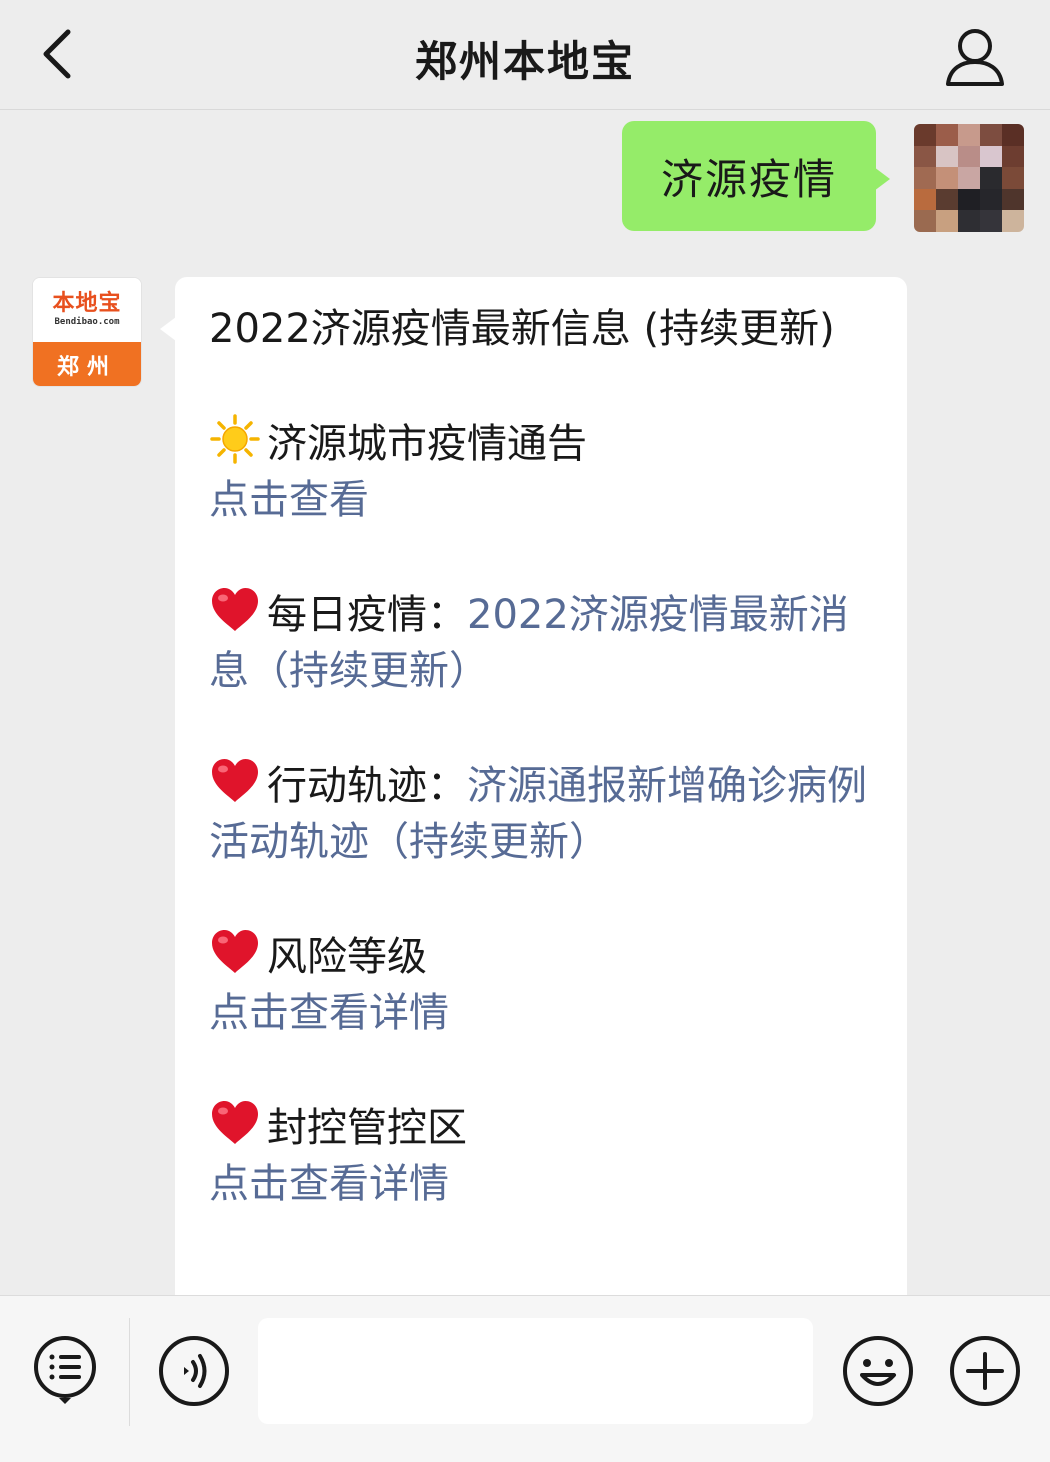 This screenshot has width=1050, height=1462. I want to click on outgoing-message-bubble: 济源疫情, so click(749, 176).